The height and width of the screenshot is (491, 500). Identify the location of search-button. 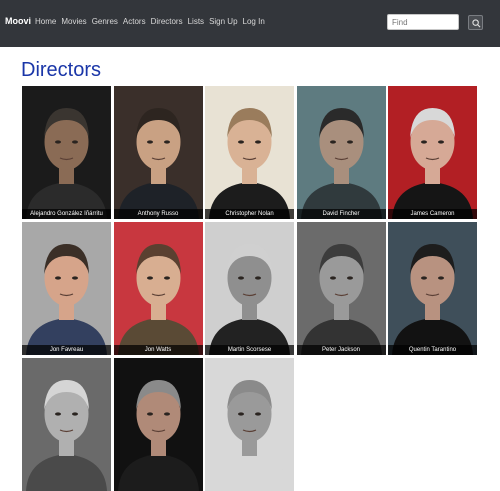
(475, 22).